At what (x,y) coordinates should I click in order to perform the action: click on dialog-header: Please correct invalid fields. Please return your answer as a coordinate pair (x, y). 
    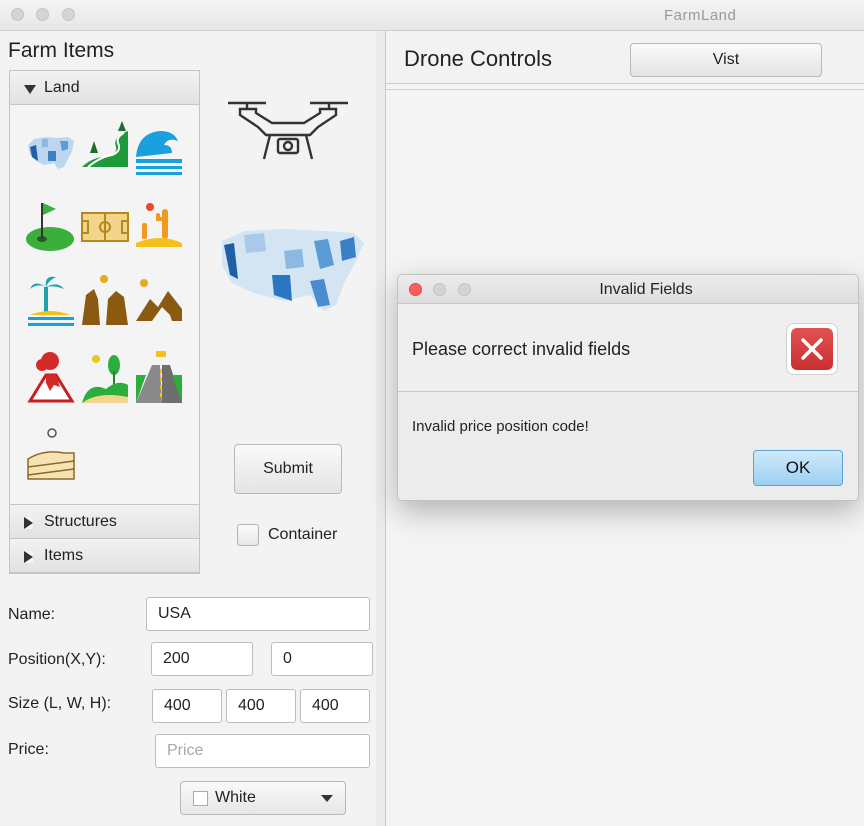
    Looking at the image, I should click on (628, 348).